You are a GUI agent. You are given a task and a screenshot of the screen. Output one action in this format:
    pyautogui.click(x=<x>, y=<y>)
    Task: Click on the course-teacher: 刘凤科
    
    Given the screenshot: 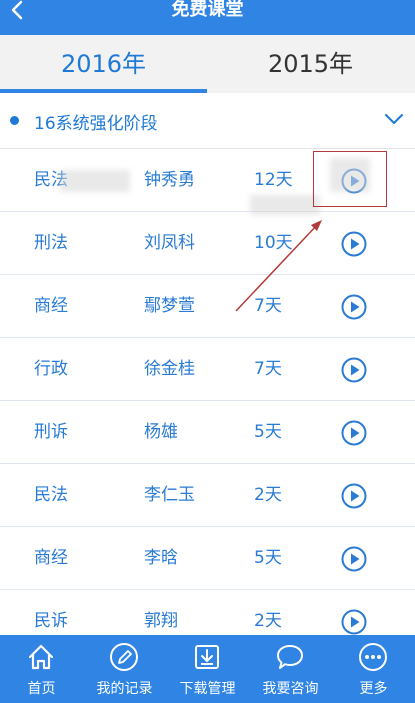 What is the action you would take?
    pyautogui.click(x=169, y=243)
    